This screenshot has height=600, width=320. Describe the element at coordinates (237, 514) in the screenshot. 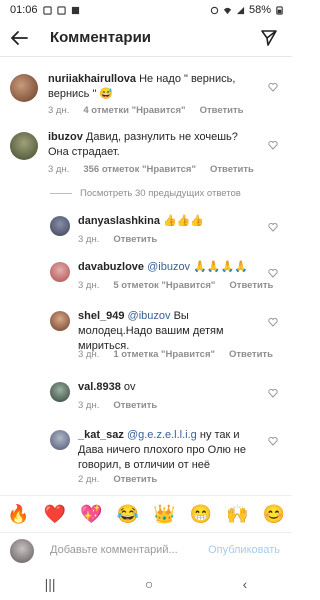

I see `emoji-raised-hands: 🙌` at that location.